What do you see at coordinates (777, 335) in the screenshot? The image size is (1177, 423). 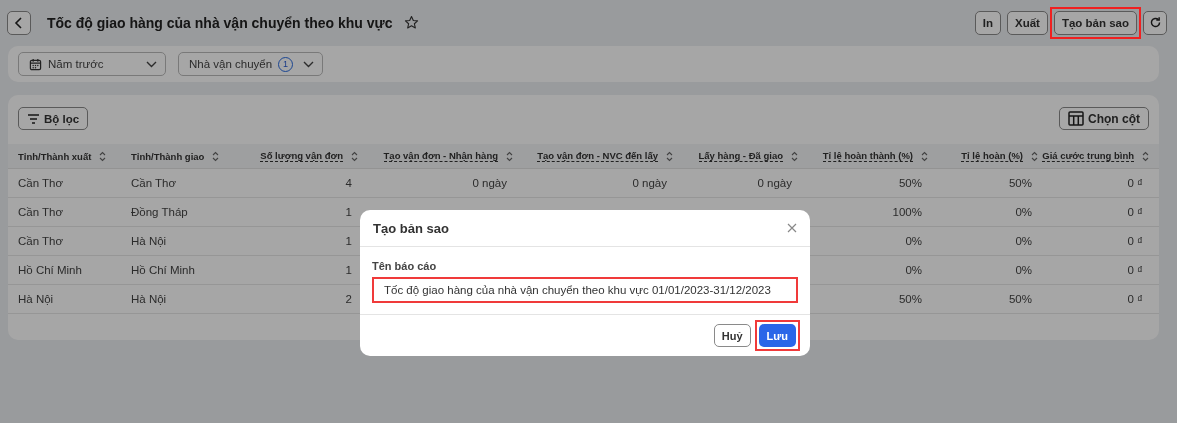 I see `save-button: Lưu` at bounding box center [777, 335].